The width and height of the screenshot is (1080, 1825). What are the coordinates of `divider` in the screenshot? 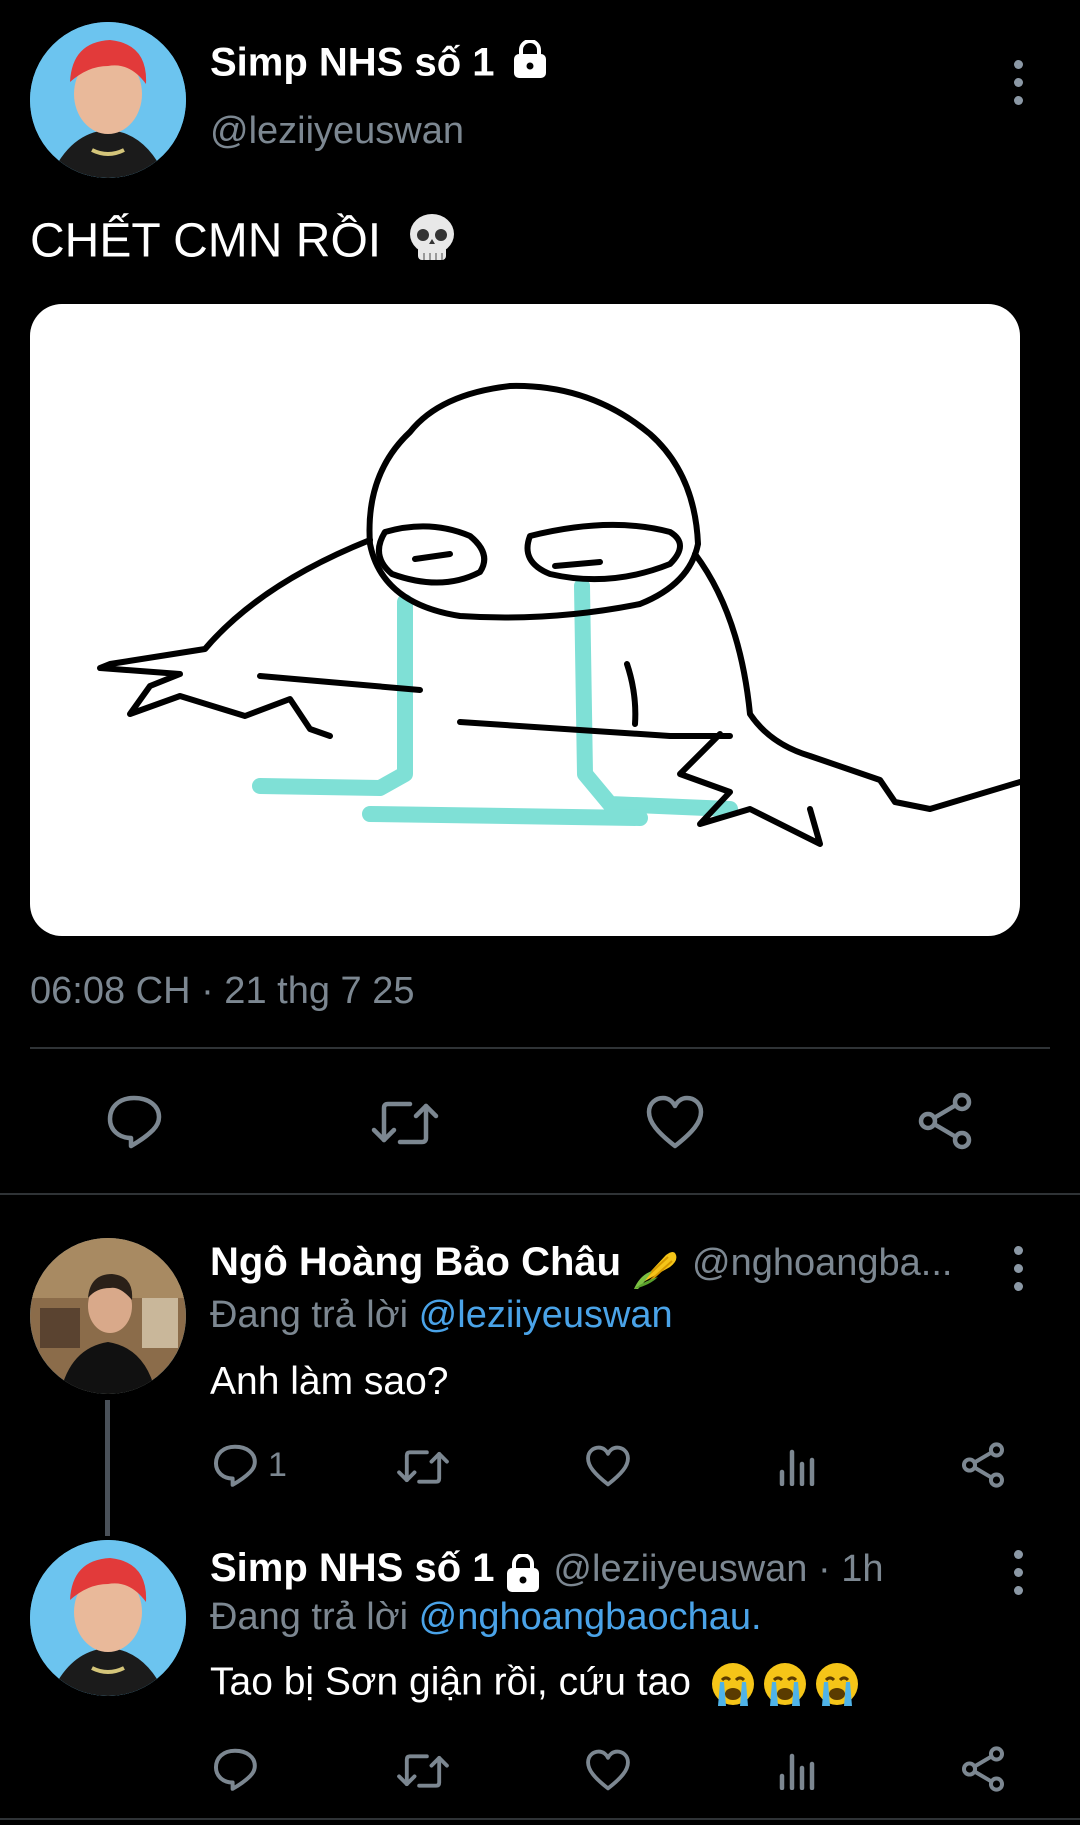 It's located at (540, 1048).